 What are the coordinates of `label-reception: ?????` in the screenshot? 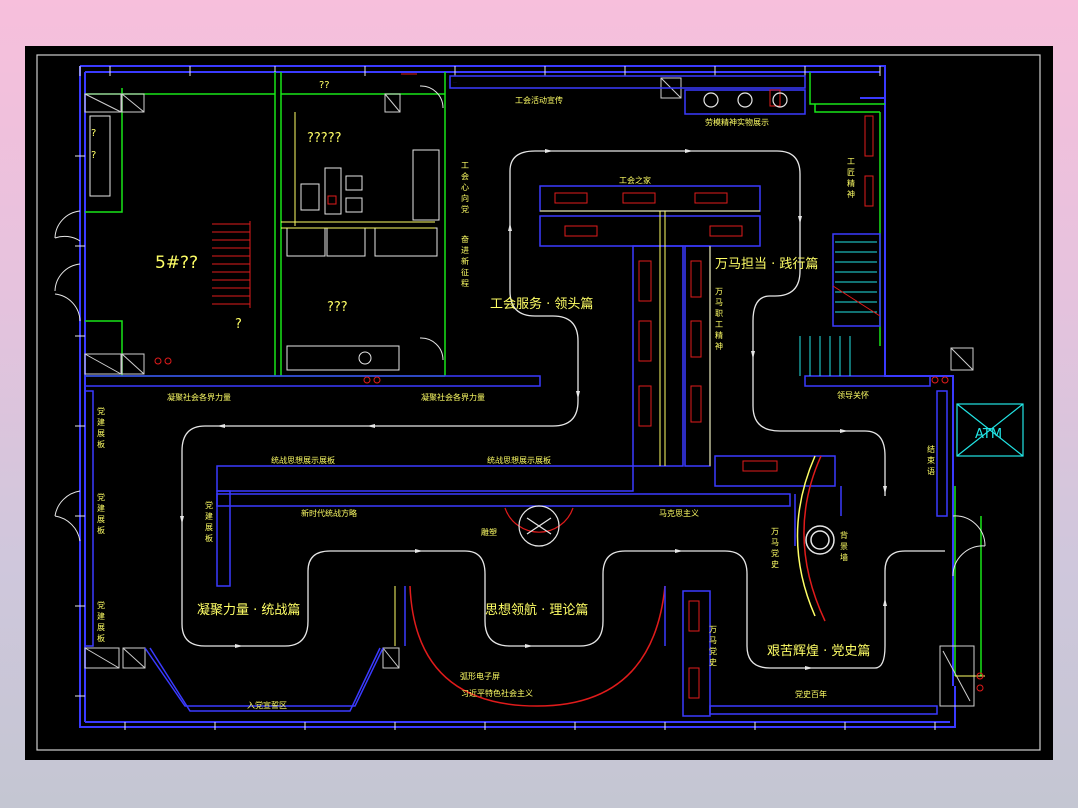 It's located at (324, 138).